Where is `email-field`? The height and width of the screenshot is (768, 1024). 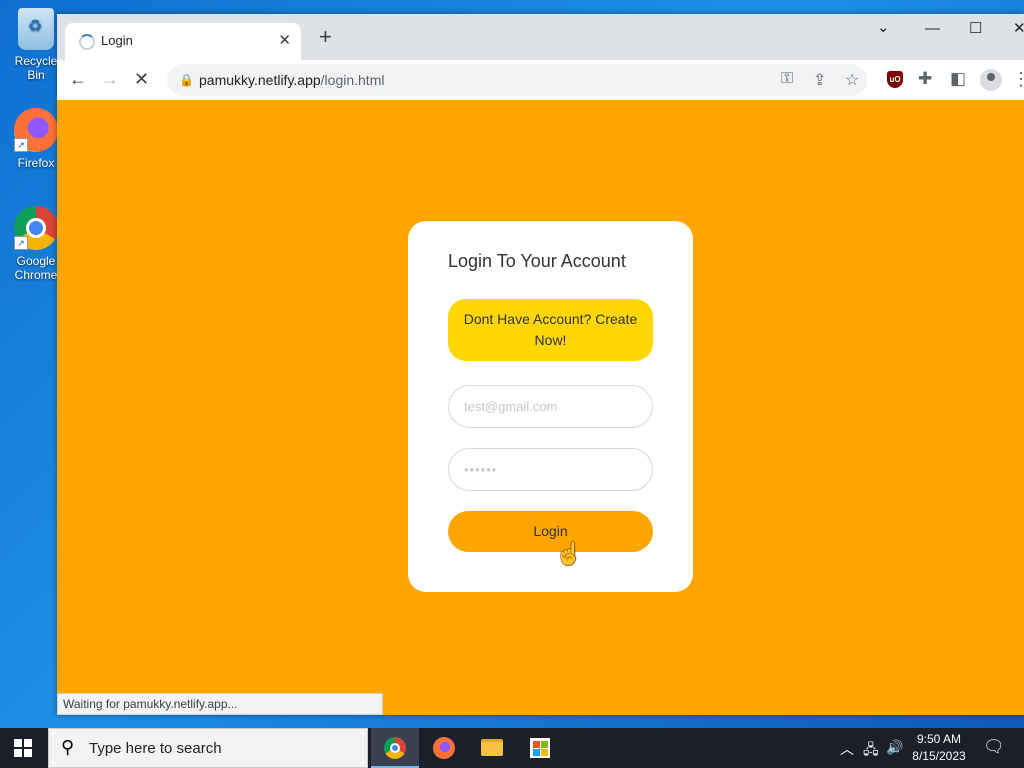 email-field is located at coordinates (550, 406).